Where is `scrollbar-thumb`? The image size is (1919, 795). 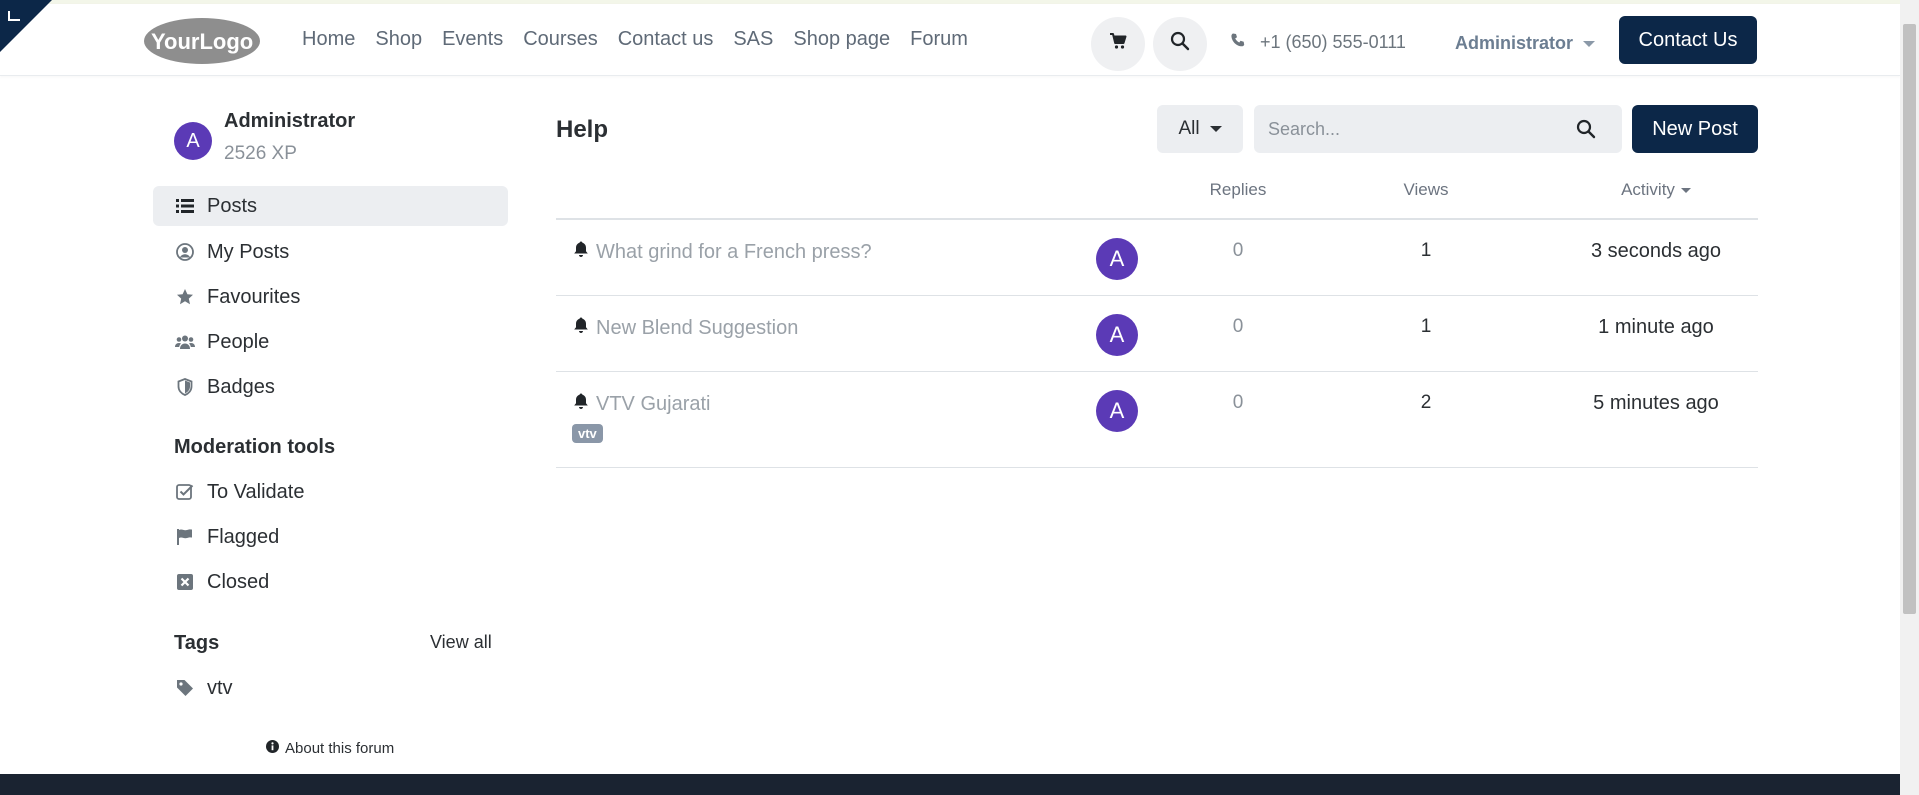 scrollbar-thumb is located at coordinates (1909, 319).